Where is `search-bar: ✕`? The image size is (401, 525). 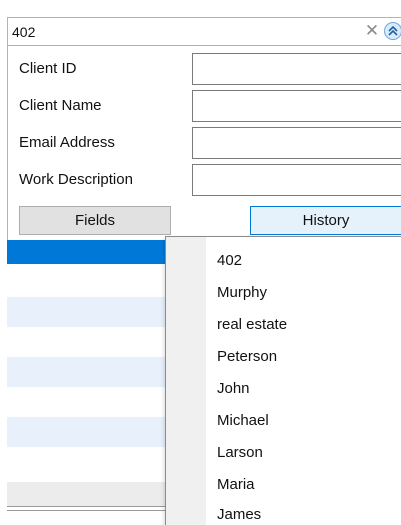 search-bar: ✕ is located at coordinates (204, 31).